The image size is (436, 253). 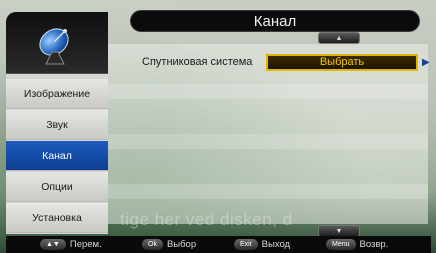 I want to click on sidebar-item-image: Изображение, so click(x=57, y=94).